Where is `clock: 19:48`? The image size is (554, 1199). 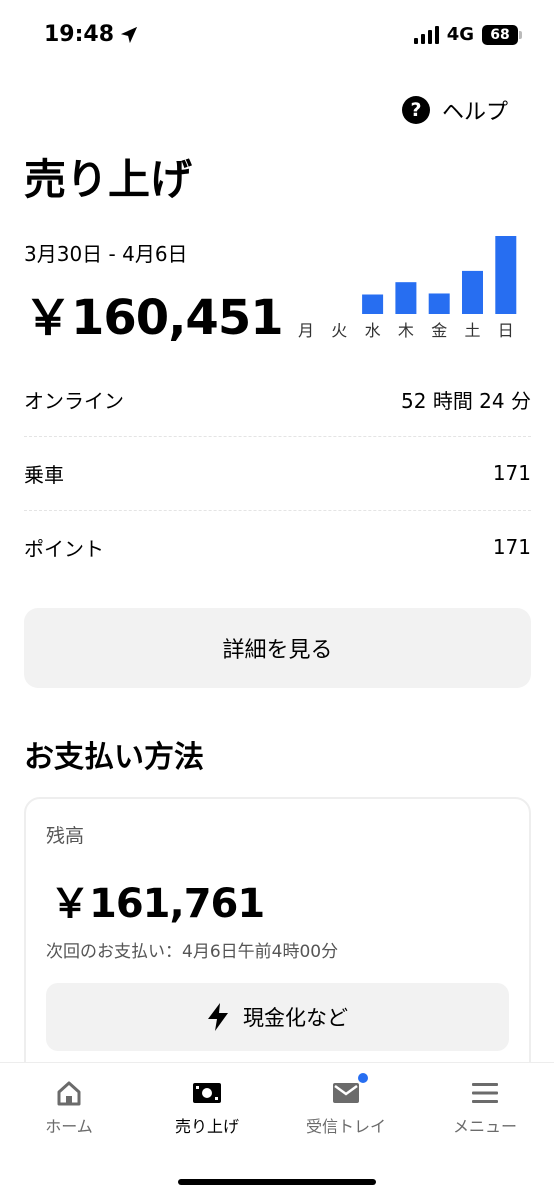 clock: 19:48 is located at coordinates (79, 34).